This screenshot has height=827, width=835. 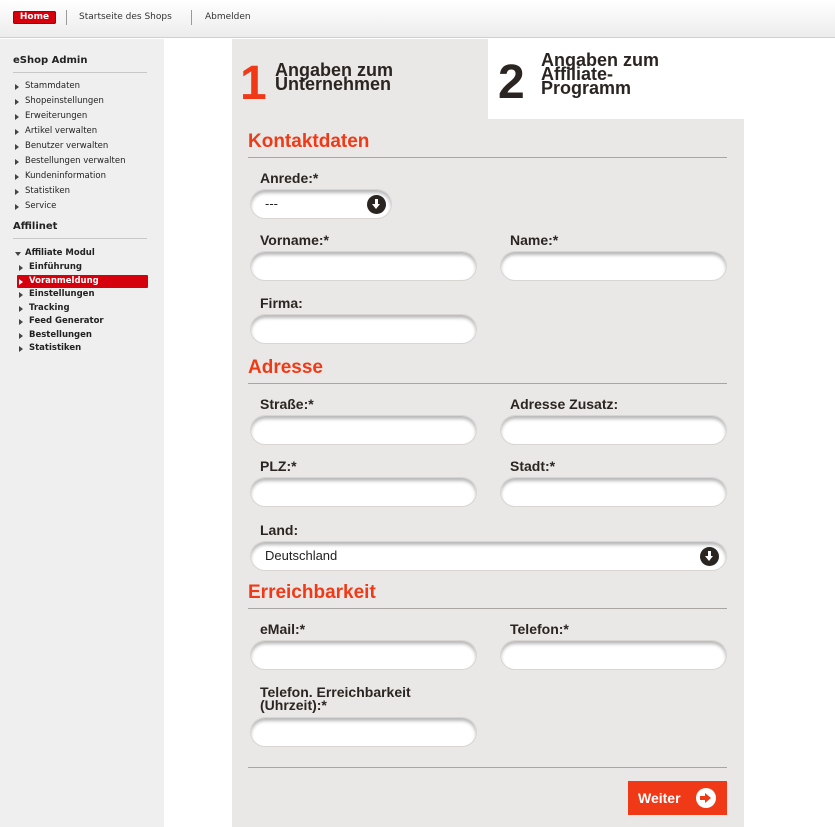 What do you see at coordinates (75, 161) in the screenshot?
I see `sidebar-item-label: Bestellungen verwalten` at bounding box center [75, 161].